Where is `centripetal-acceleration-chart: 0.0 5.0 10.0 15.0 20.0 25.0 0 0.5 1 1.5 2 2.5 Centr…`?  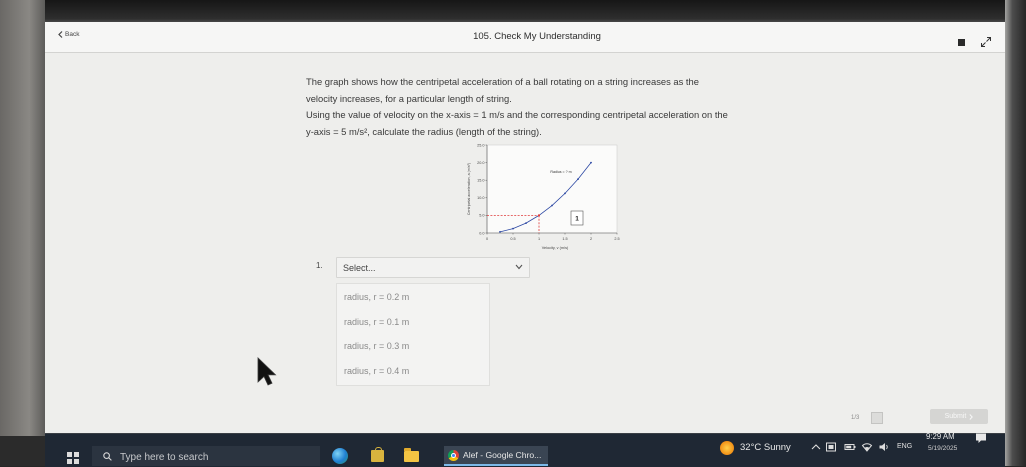
centripetal-acceleration-chart: 0.0 5.0 10.0 15.0 20.0 25.0 0 0.5 1 1.5 2 2.5 Centr… is located at coordinates (543, 196).